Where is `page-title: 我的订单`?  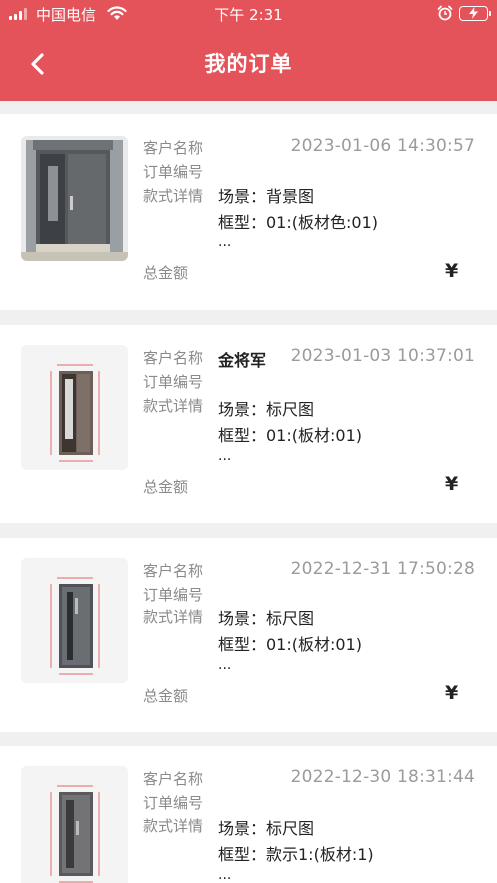
page-title: 我的订单 is located at coordinates (248, 64).